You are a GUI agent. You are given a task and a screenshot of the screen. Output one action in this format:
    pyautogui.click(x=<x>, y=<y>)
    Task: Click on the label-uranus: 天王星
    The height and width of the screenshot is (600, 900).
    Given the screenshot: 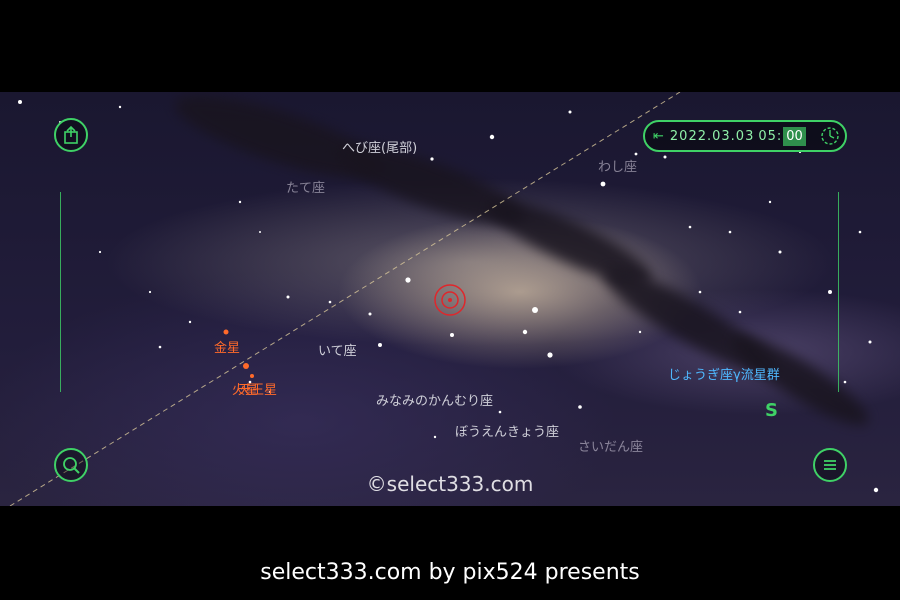 What is the action you would take?
    pyautogui.click(x=257, y=388)
    